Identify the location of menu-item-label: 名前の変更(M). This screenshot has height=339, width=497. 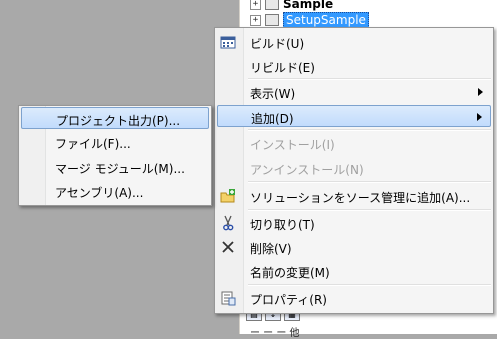
(290, 273).